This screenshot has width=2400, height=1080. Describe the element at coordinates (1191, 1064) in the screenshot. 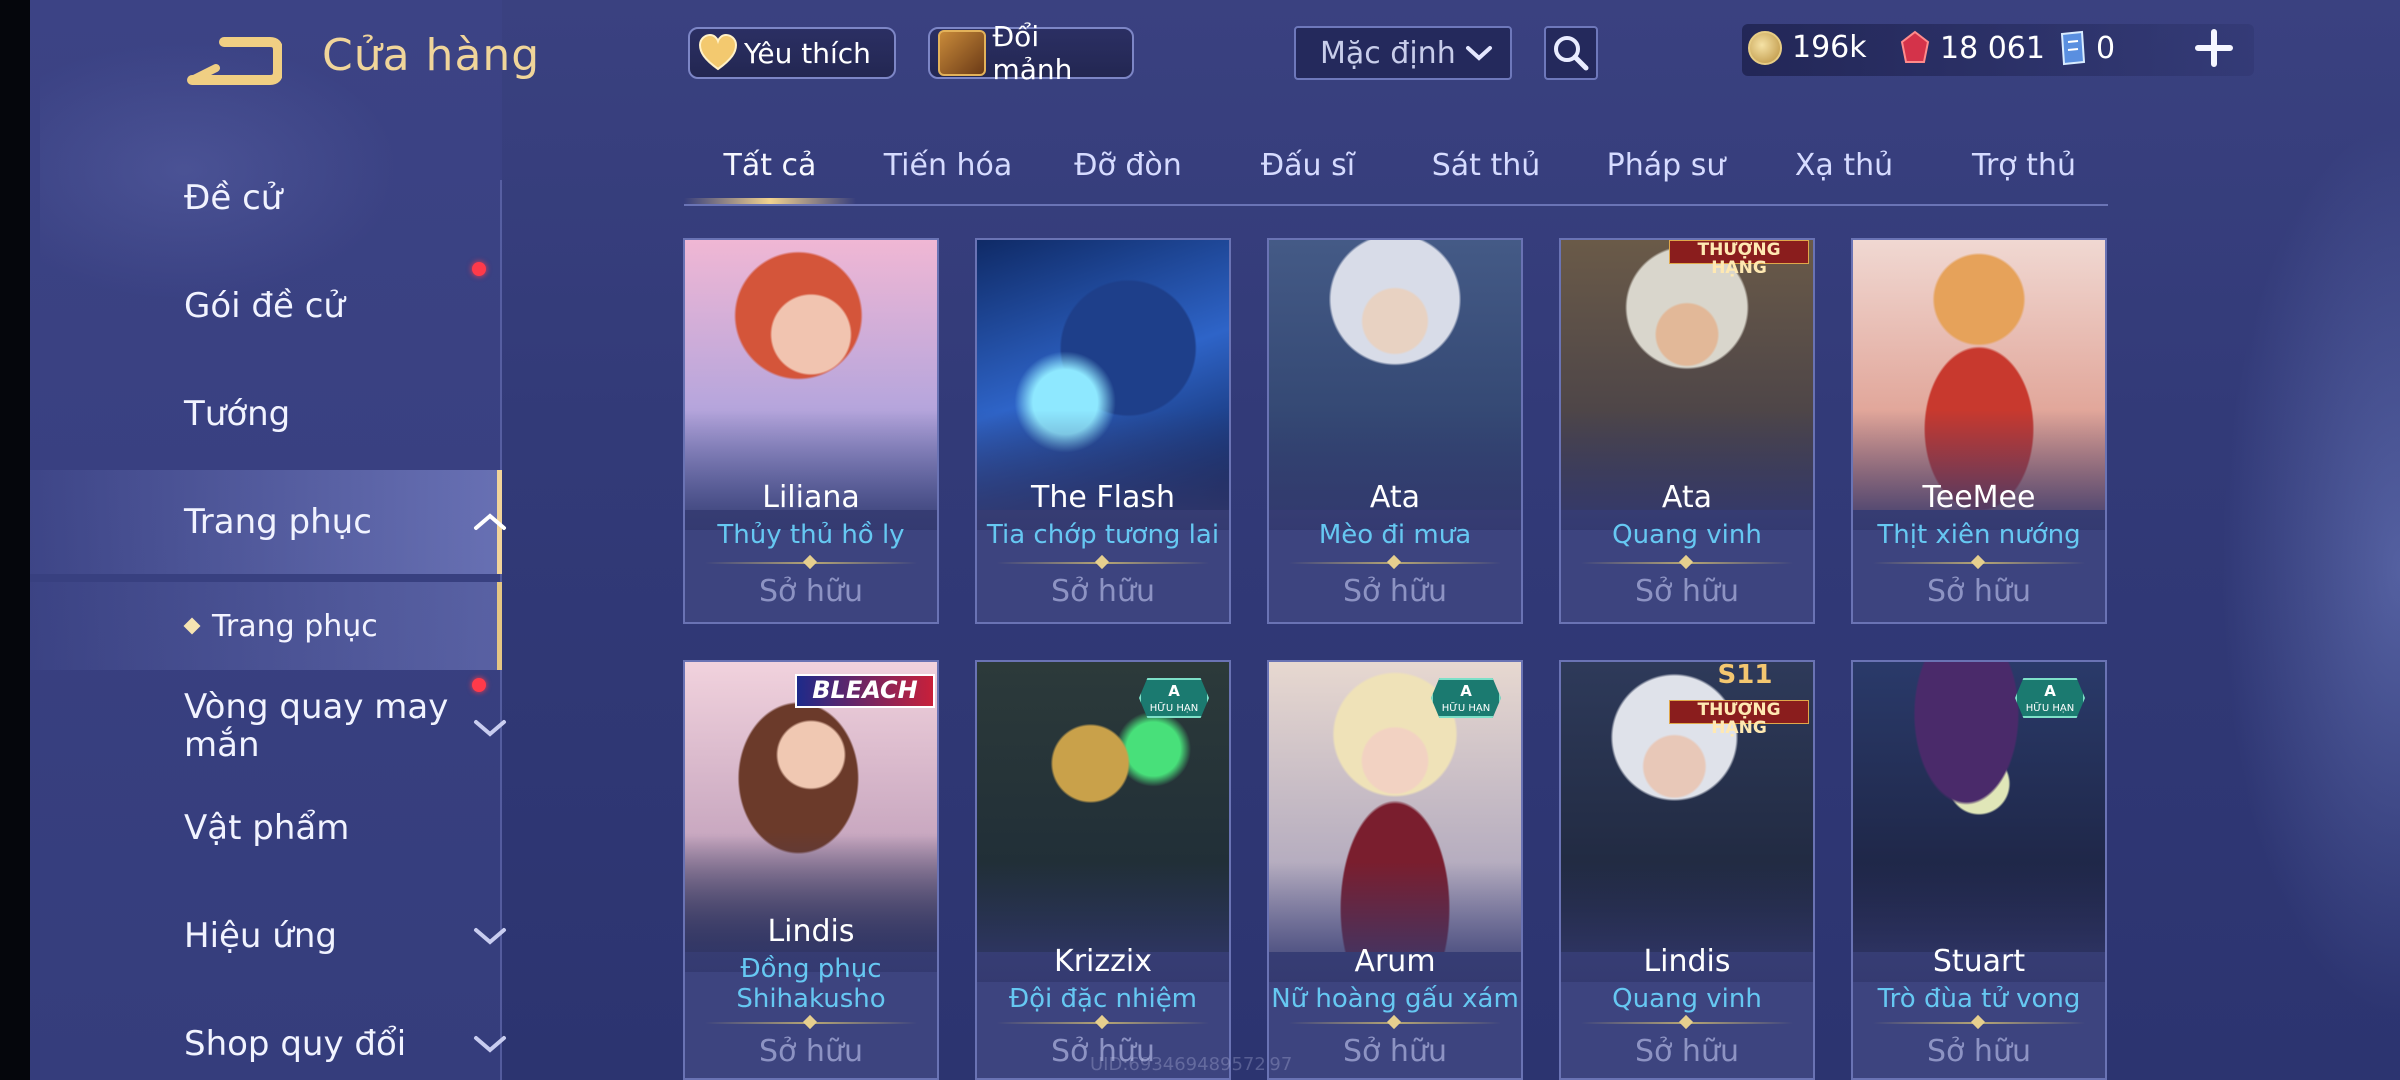

I see `uid-watermark: UID:693469489572 97` at that location.